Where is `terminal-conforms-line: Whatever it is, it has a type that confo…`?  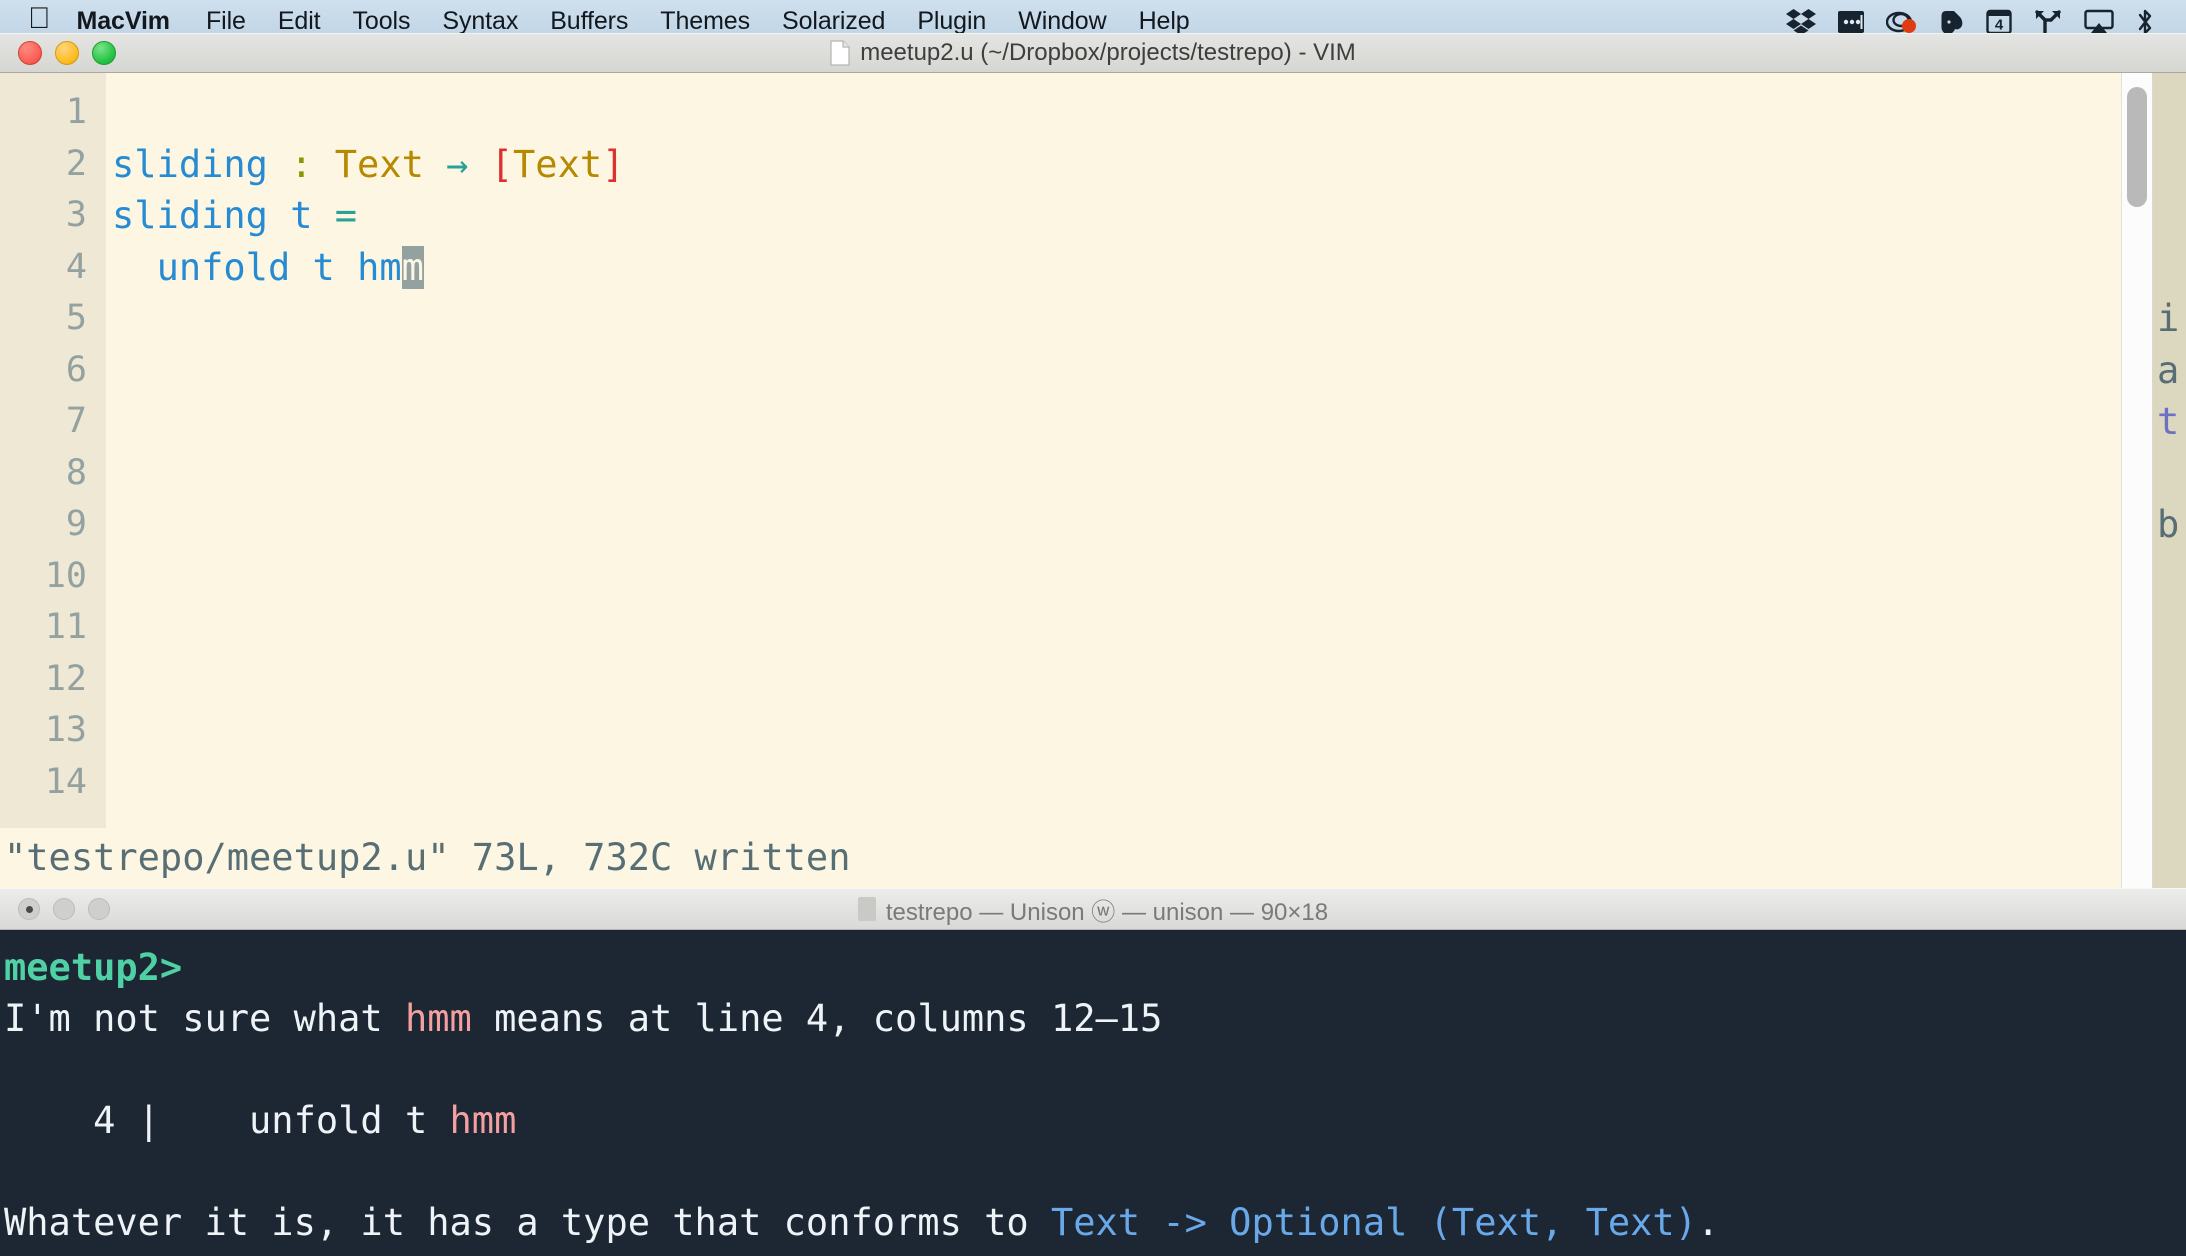
terminal-conforms-line: Whatever it is, it has a type that confo… is located at coordinates (1095, 1222).